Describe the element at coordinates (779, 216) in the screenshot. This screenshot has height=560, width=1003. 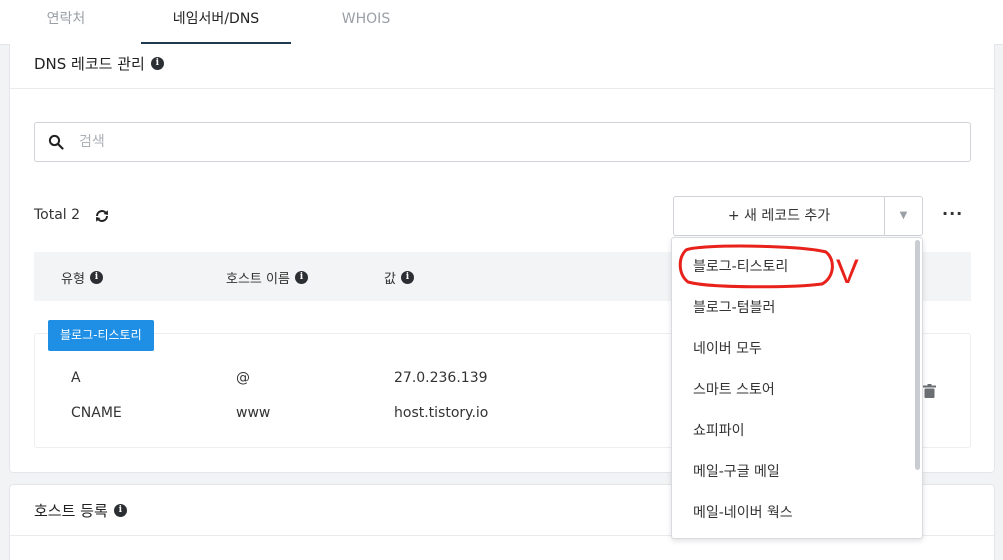
I see `add-record-button: + 새 레코드 추가` at that location.